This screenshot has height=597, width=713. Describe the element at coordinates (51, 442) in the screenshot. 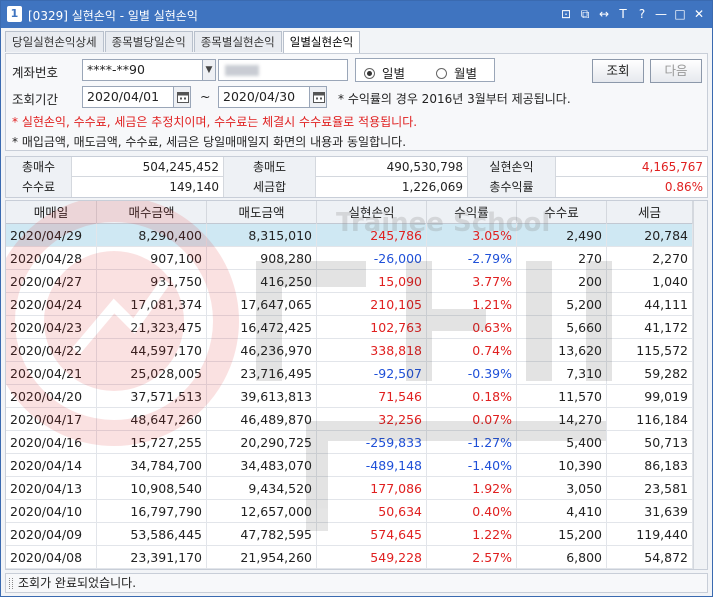

I see `cell-trade-date: 2020/04/16` at that location.